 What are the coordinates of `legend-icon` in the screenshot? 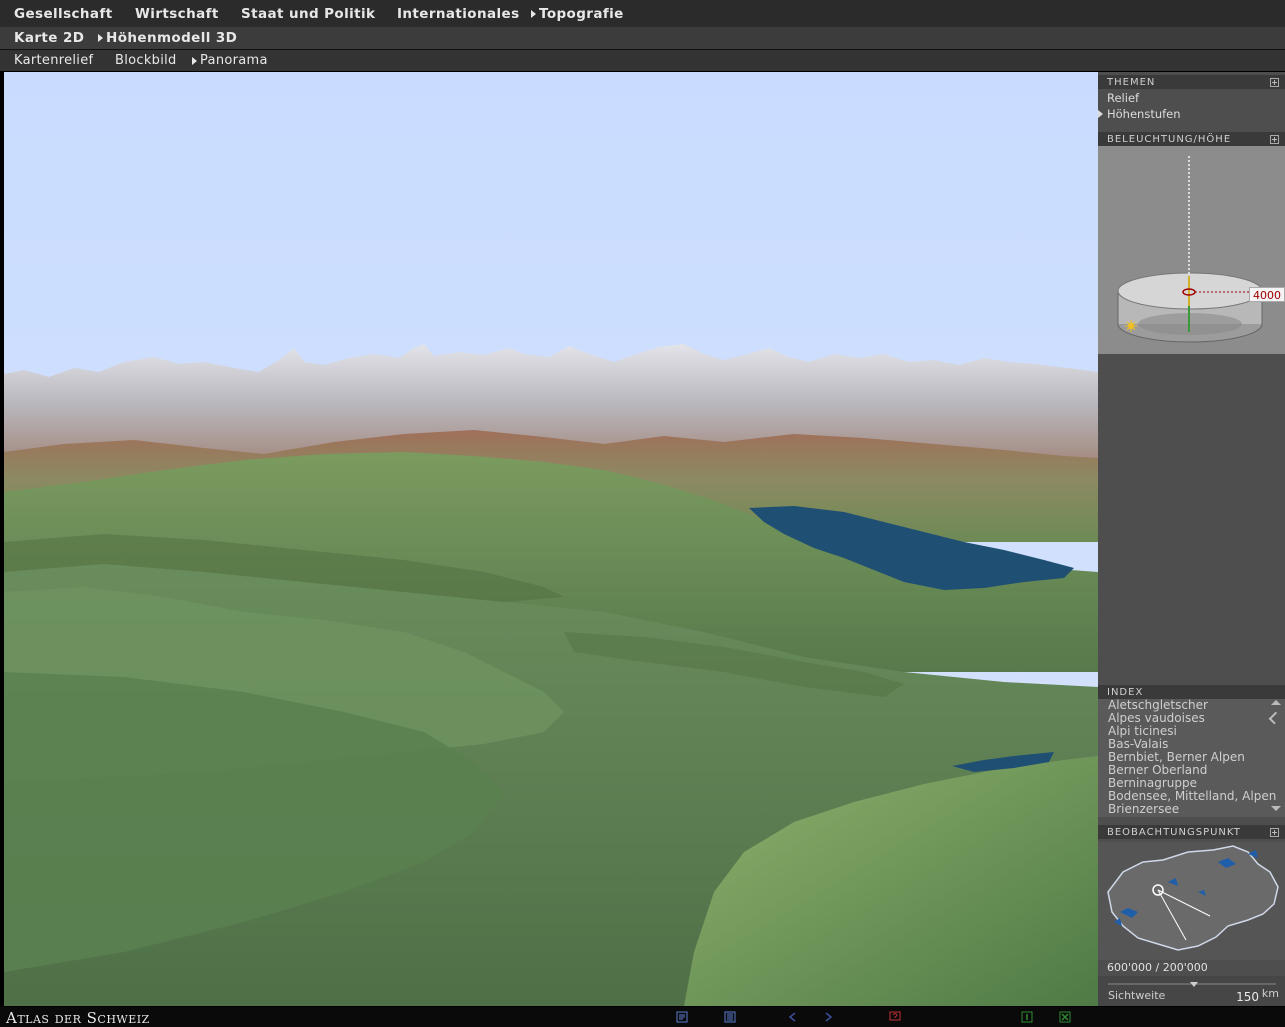 It's located at (682, 1017).